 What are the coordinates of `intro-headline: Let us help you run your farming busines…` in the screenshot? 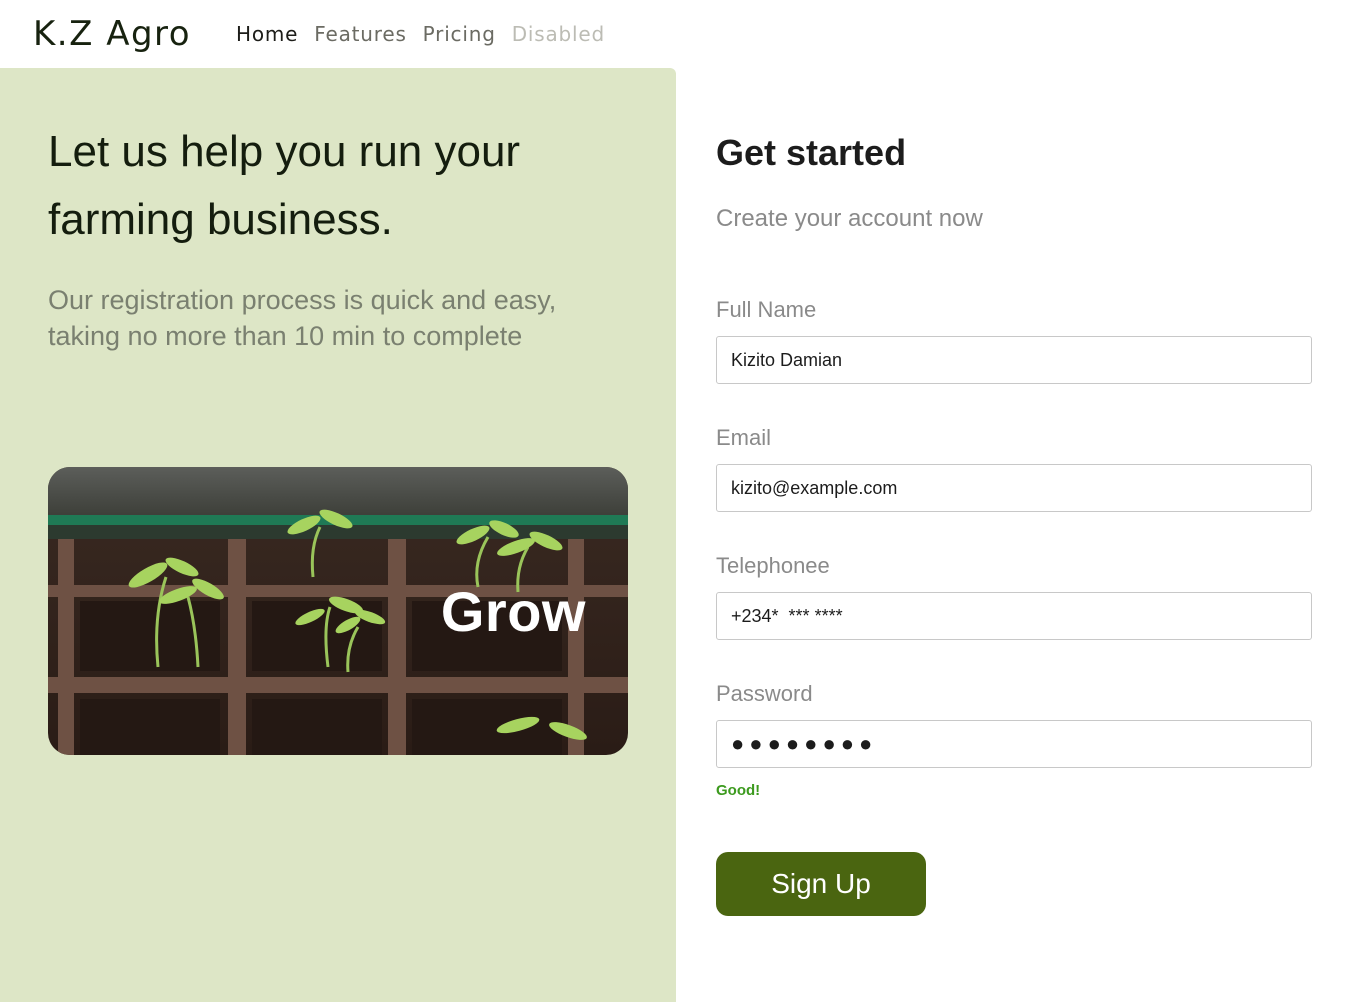 It's located at (284, 185).